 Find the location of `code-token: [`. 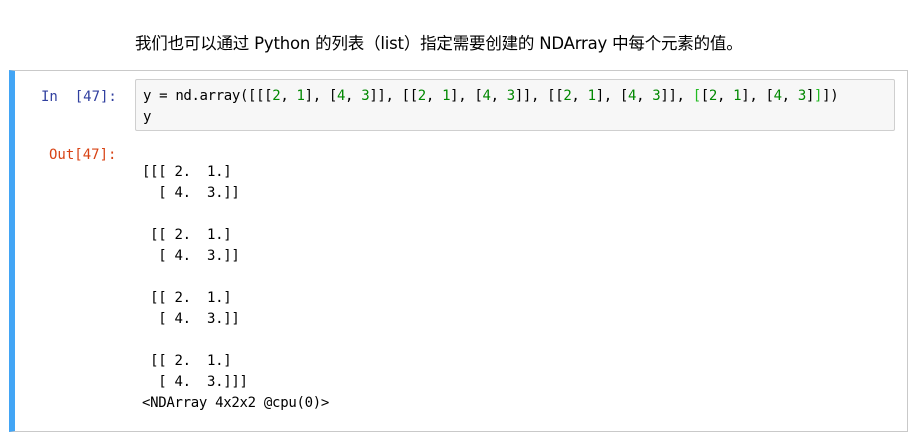

code-token: [ is located at coordinates (704, 96).